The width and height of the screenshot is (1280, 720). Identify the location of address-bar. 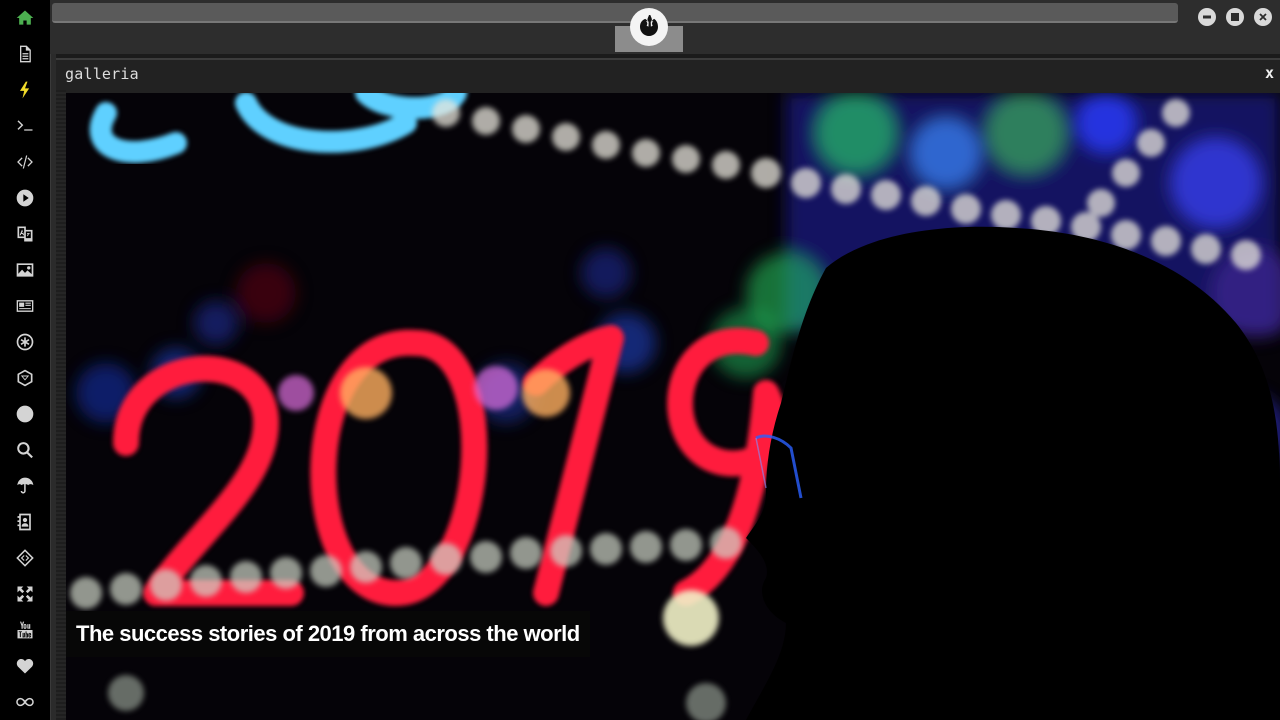
(615, 13).